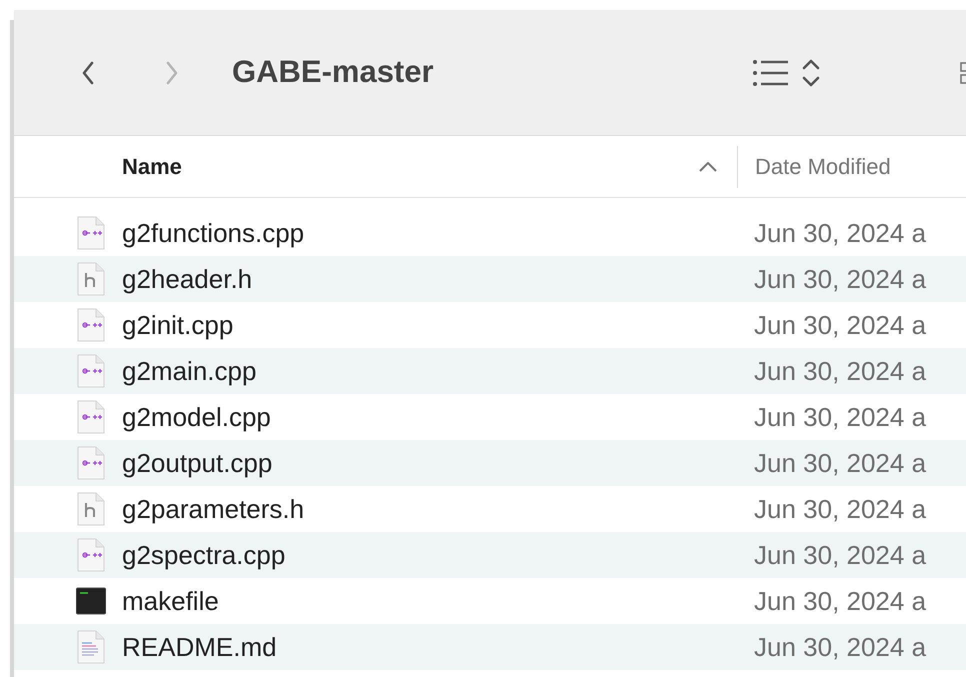 Image resolution: width=966 pixels, height=677 pixels. Describe the element at coordinates (490, 371) in the screenshot. I see `file-row: g2main.cpp Jun 30, 2024 a` at that location.